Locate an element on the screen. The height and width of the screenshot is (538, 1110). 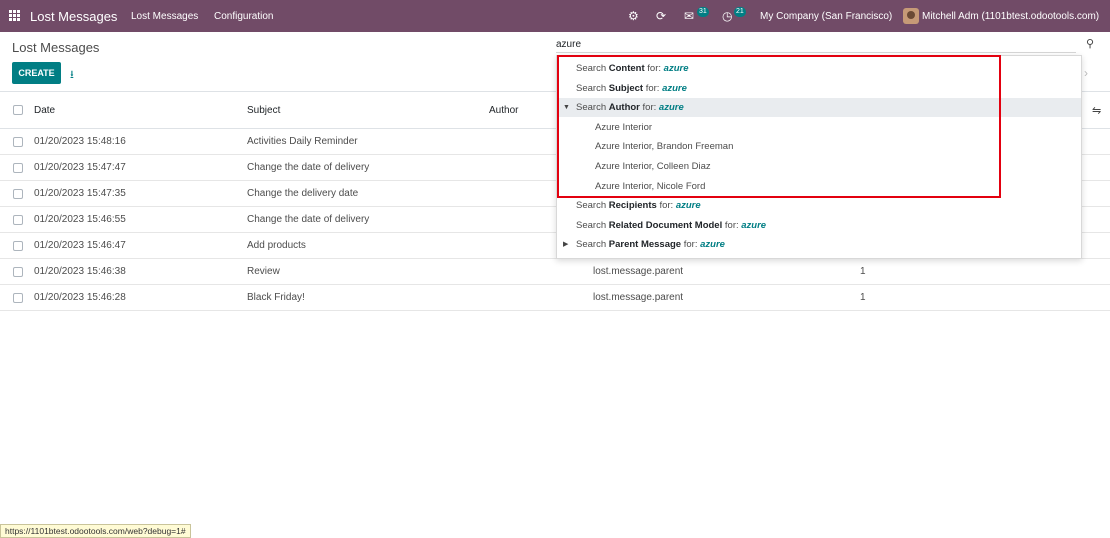
bug-icon: ⚙ is located at coordinates (633, 16).